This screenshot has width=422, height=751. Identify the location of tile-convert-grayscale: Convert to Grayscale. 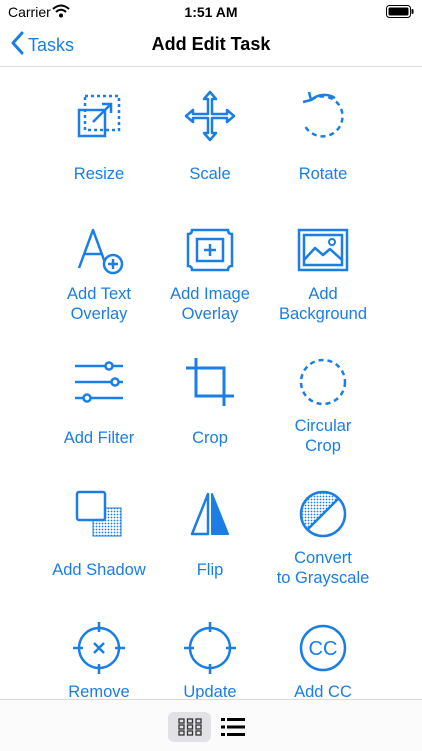
(323, 536).